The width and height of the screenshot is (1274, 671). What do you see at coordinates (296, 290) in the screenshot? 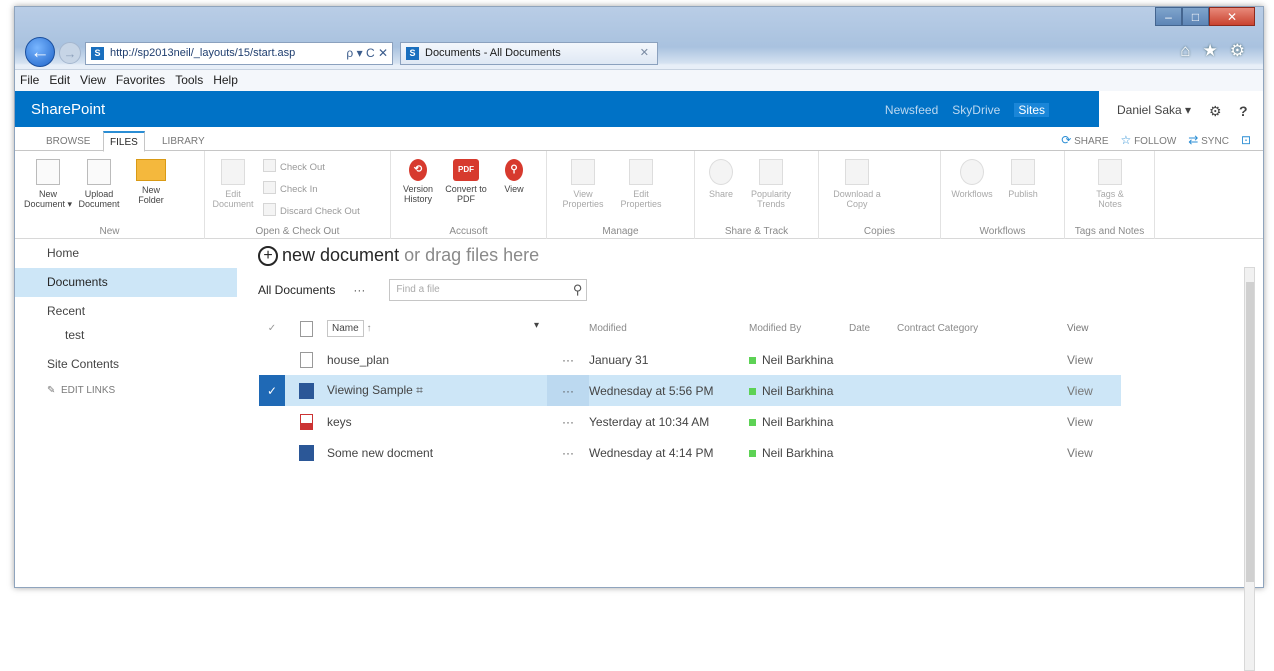
I see `view-all-documents: All Documents` at bounding box center [296, 290].